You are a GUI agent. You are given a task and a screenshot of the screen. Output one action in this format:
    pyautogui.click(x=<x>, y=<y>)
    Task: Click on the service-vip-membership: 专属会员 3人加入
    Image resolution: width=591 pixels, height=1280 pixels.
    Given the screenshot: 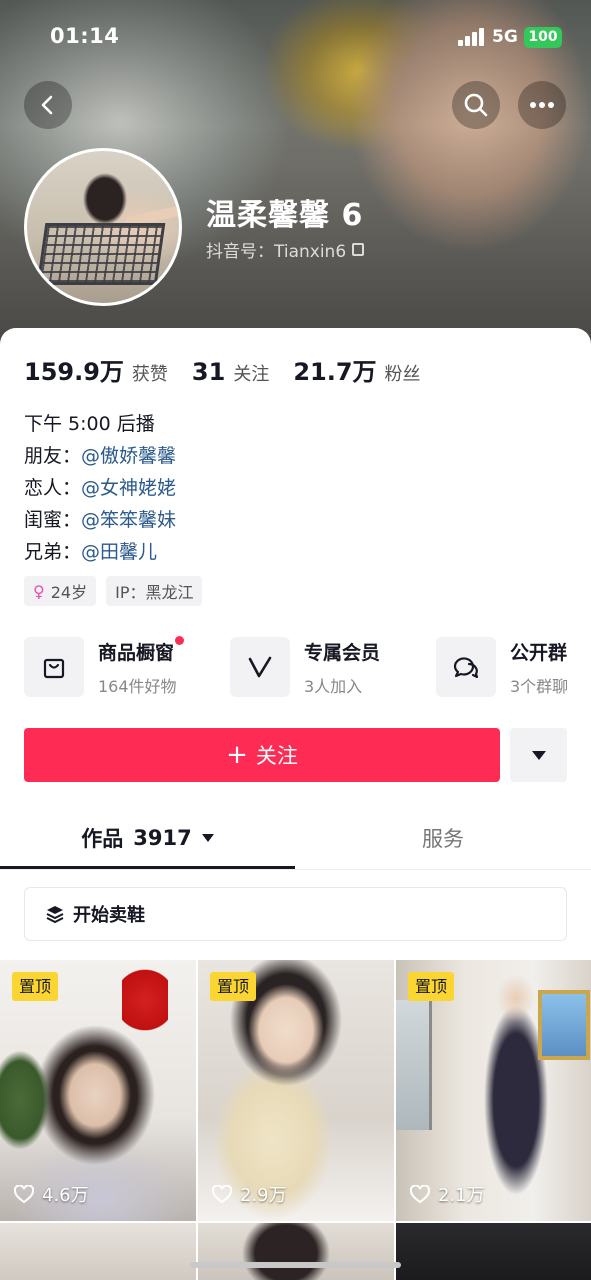 What is the action you would take?
    pyautogui.click(x=305, y=667)
    